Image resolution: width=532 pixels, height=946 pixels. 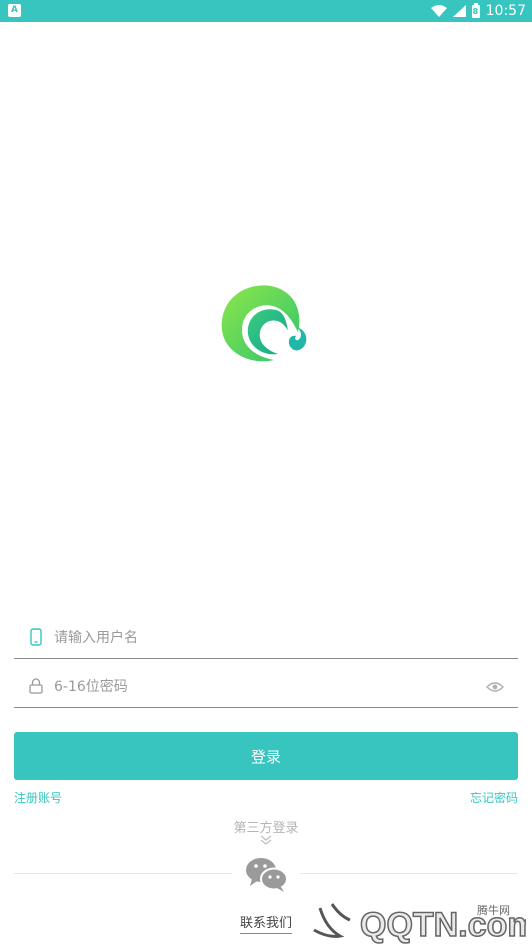 What do you see at coordinates (264, 323) in the screenshot?
I see `app-logo-icon` at bounding box center [264, 323].